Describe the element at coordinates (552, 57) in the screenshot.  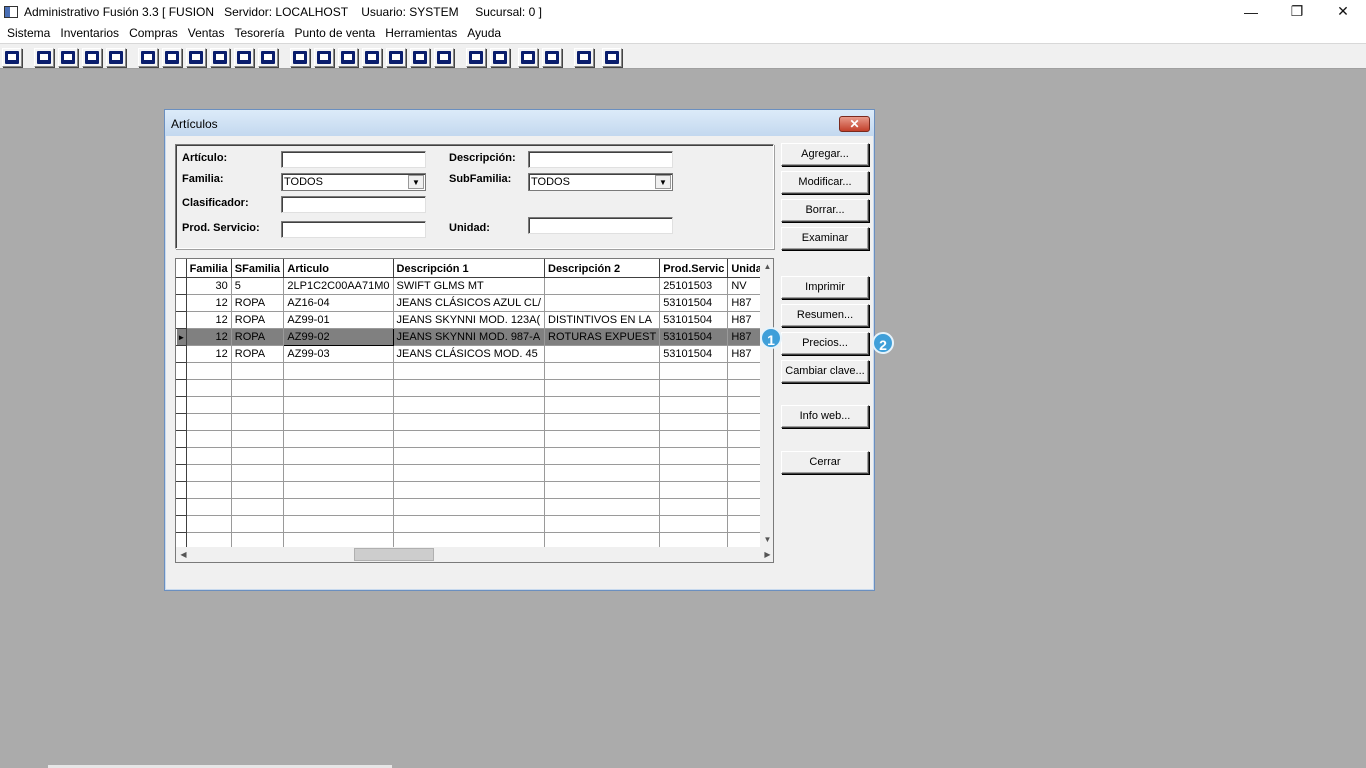
I see `toolbar-undo-button` at that location.